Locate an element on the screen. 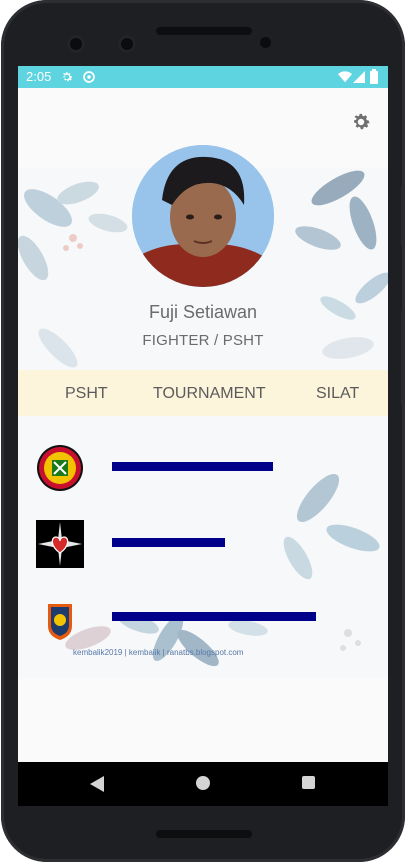 The image size is (407, 863). front-camera-left is located at coordinates (76, 44).